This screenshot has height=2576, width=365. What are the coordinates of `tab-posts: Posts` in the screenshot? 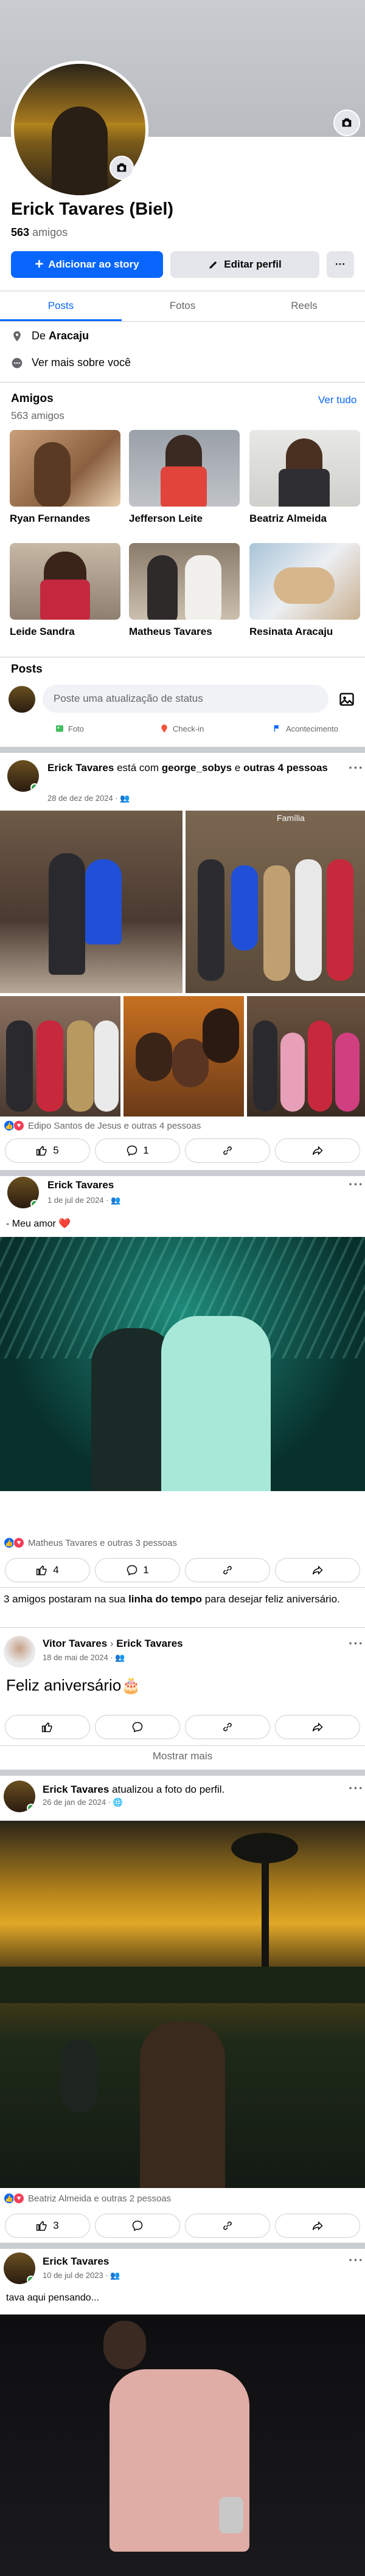 It's located at (61, 306).